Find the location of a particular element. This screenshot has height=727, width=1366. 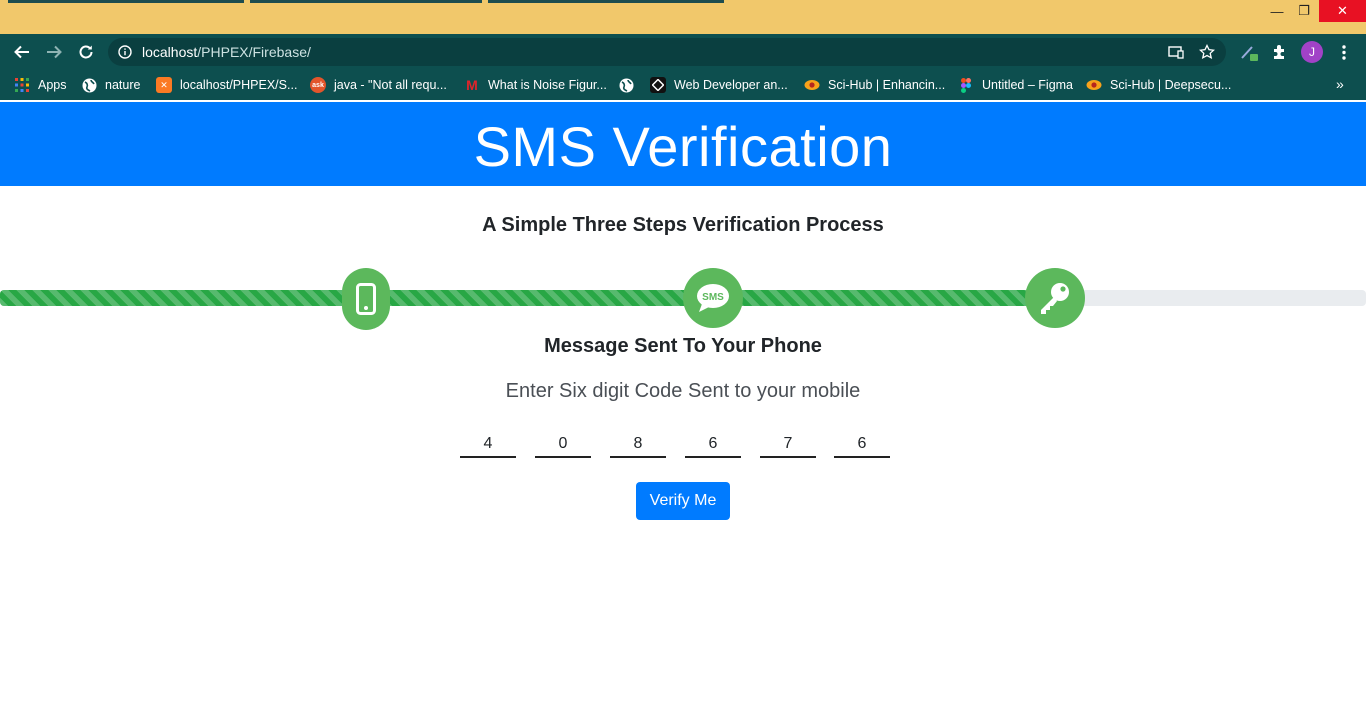

reload-icon is located at coordinates (86, 52).